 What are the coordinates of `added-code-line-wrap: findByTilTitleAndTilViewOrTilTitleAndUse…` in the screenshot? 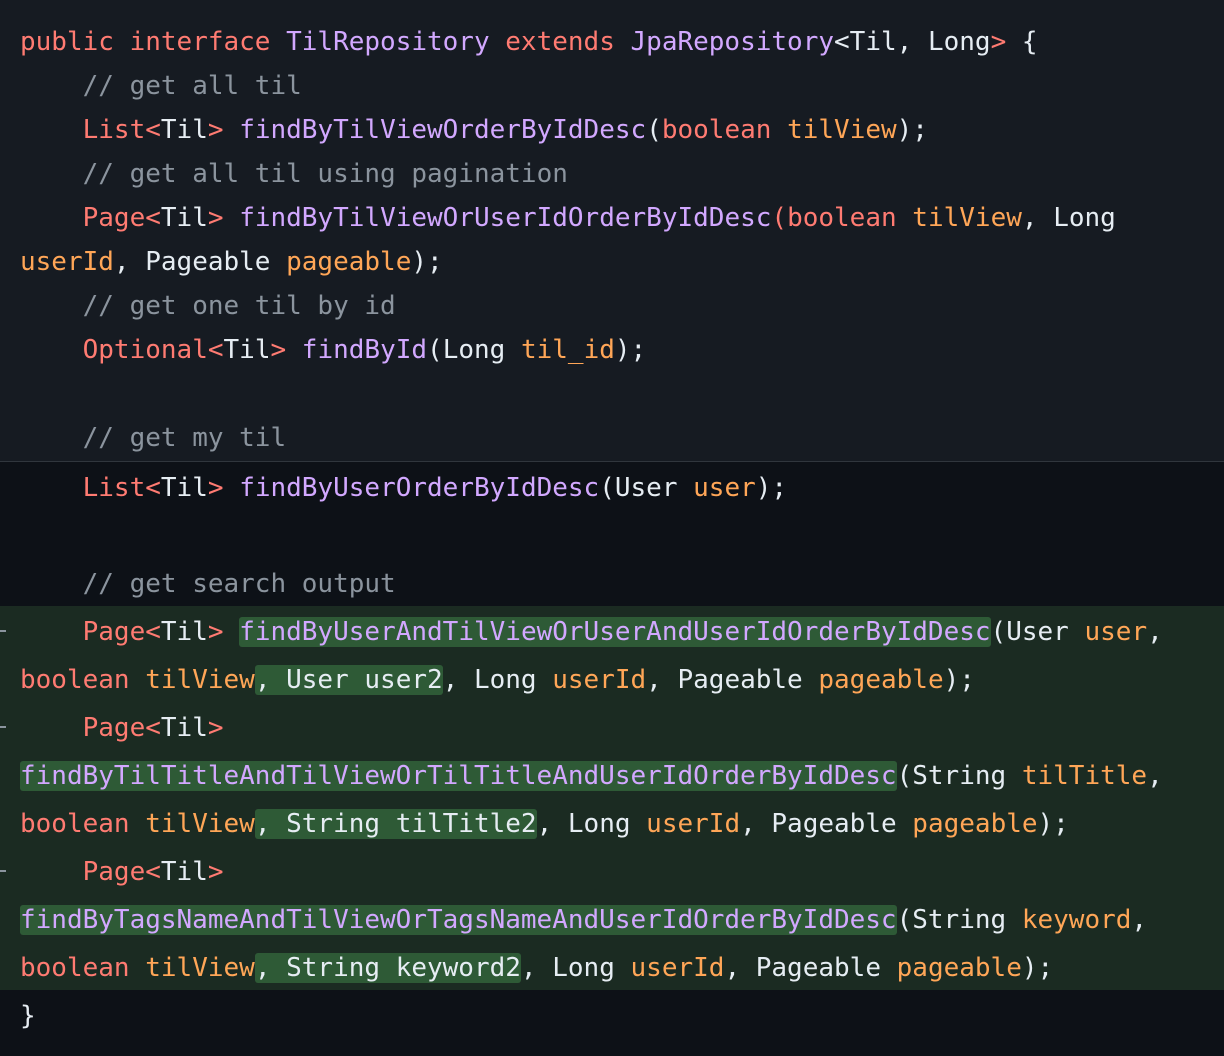 It's located at (591, 776).